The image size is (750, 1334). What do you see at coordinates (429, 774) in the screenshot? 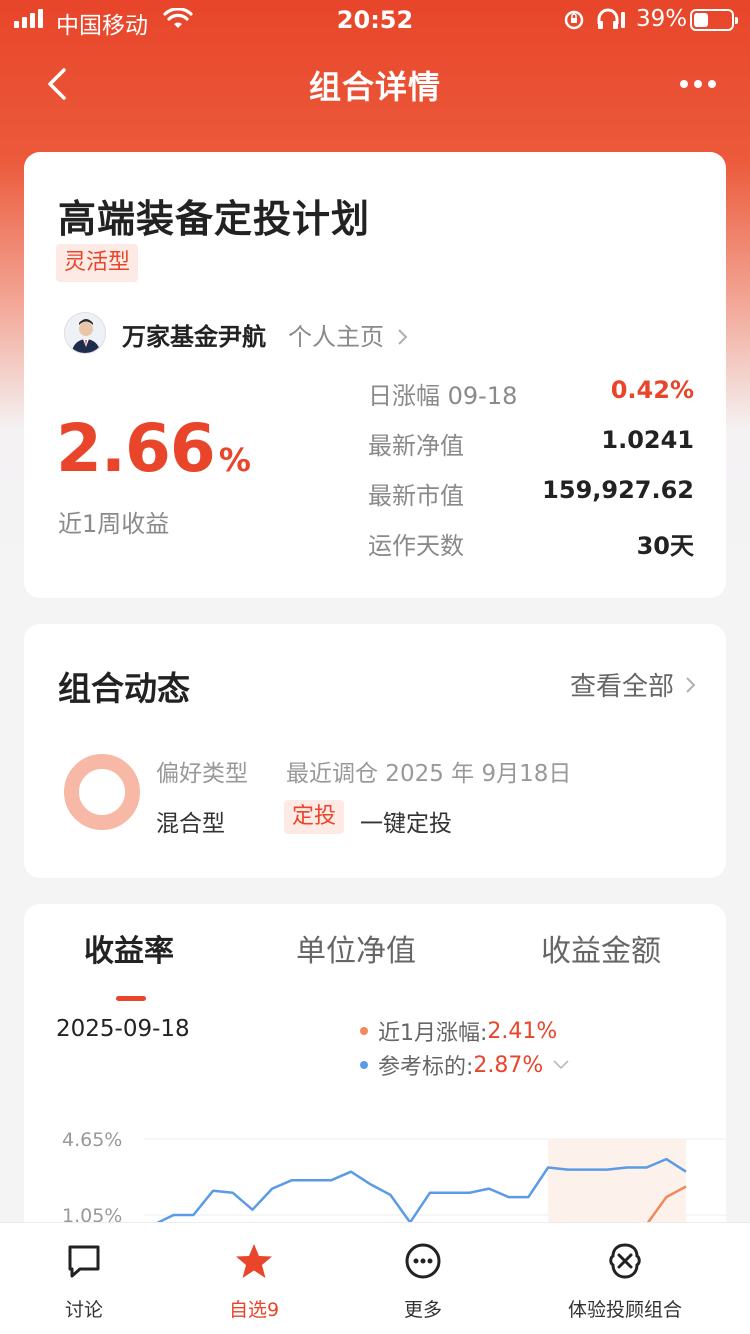
I see `recent-adjust: 最近调仓 2025 年 9月18日` at bounding box center [429, 774].